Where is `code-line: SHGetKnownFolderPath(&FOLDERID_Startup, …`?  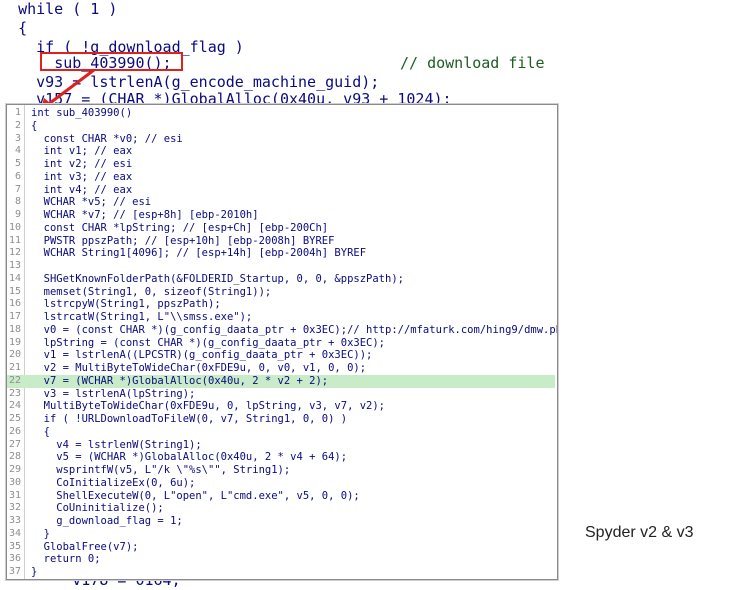 code-line: SHGetKnownFolderPath(&FOLDERID_Startup, … is located at coordinates (217, 279).